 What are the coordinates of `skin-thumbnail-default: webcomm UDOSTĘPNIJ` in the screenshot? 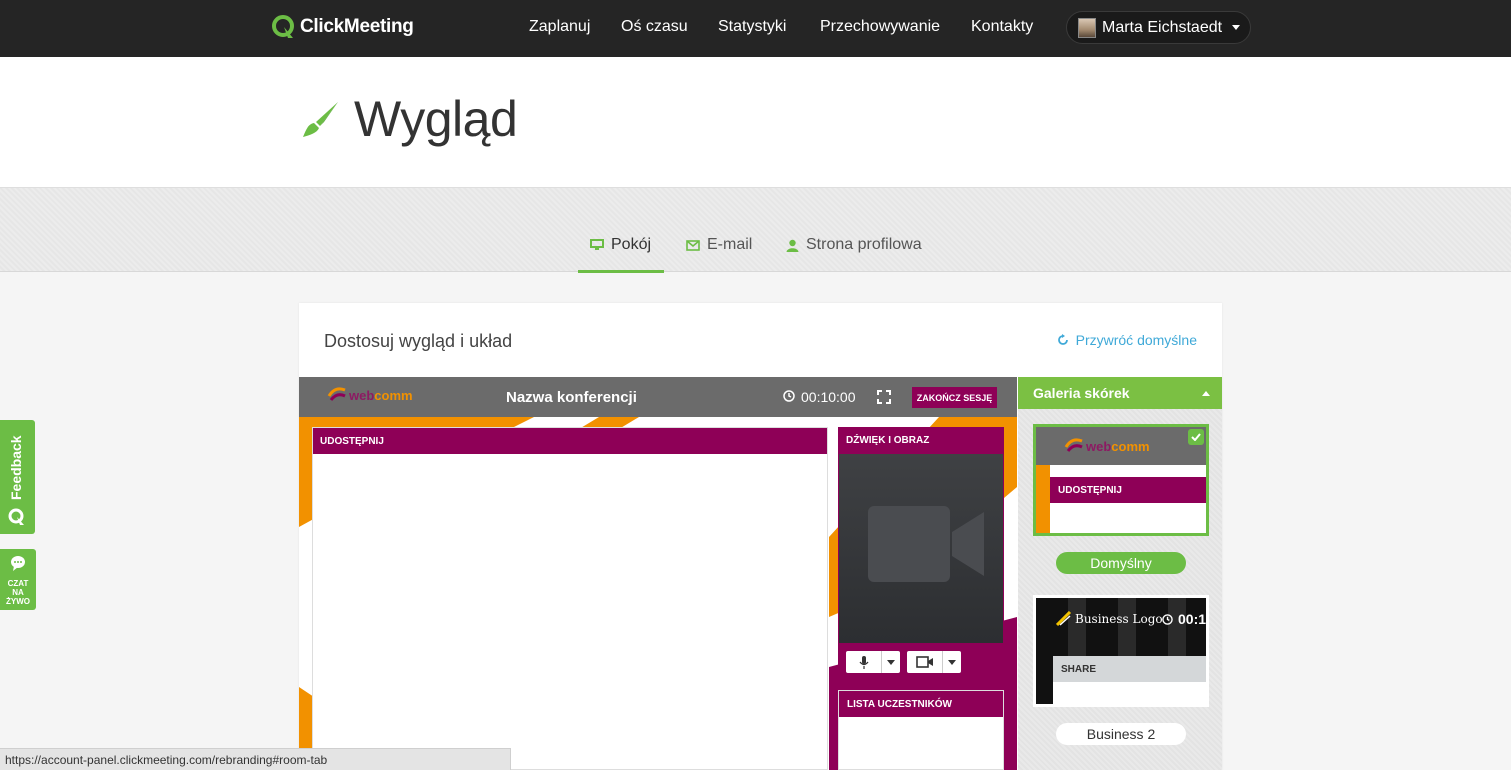 It's located at (1121, 480).